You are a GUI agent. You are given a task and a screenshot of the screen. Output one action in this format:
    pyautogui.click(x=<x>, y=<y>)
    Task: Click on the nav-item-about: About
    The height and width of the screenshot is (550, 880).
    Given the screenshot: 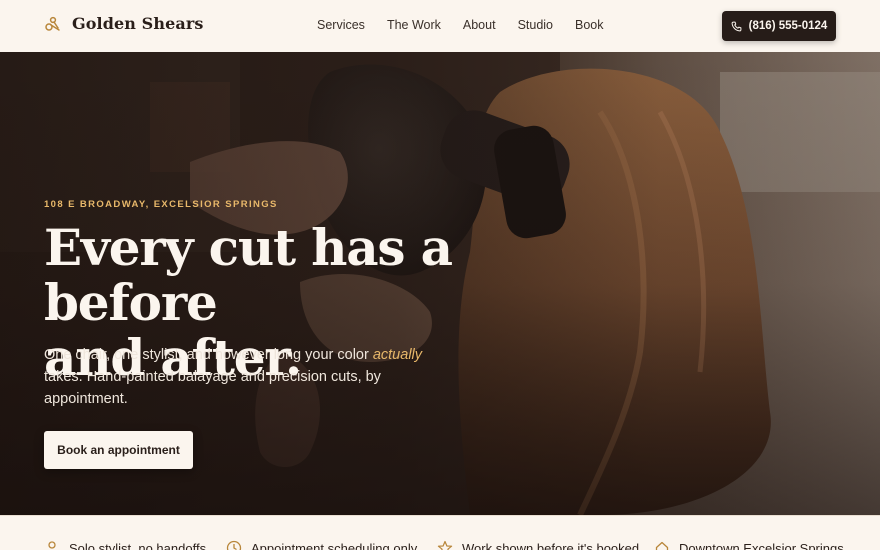 What is the action you would take?
    pyautogui.click(x=479, y=25)
    